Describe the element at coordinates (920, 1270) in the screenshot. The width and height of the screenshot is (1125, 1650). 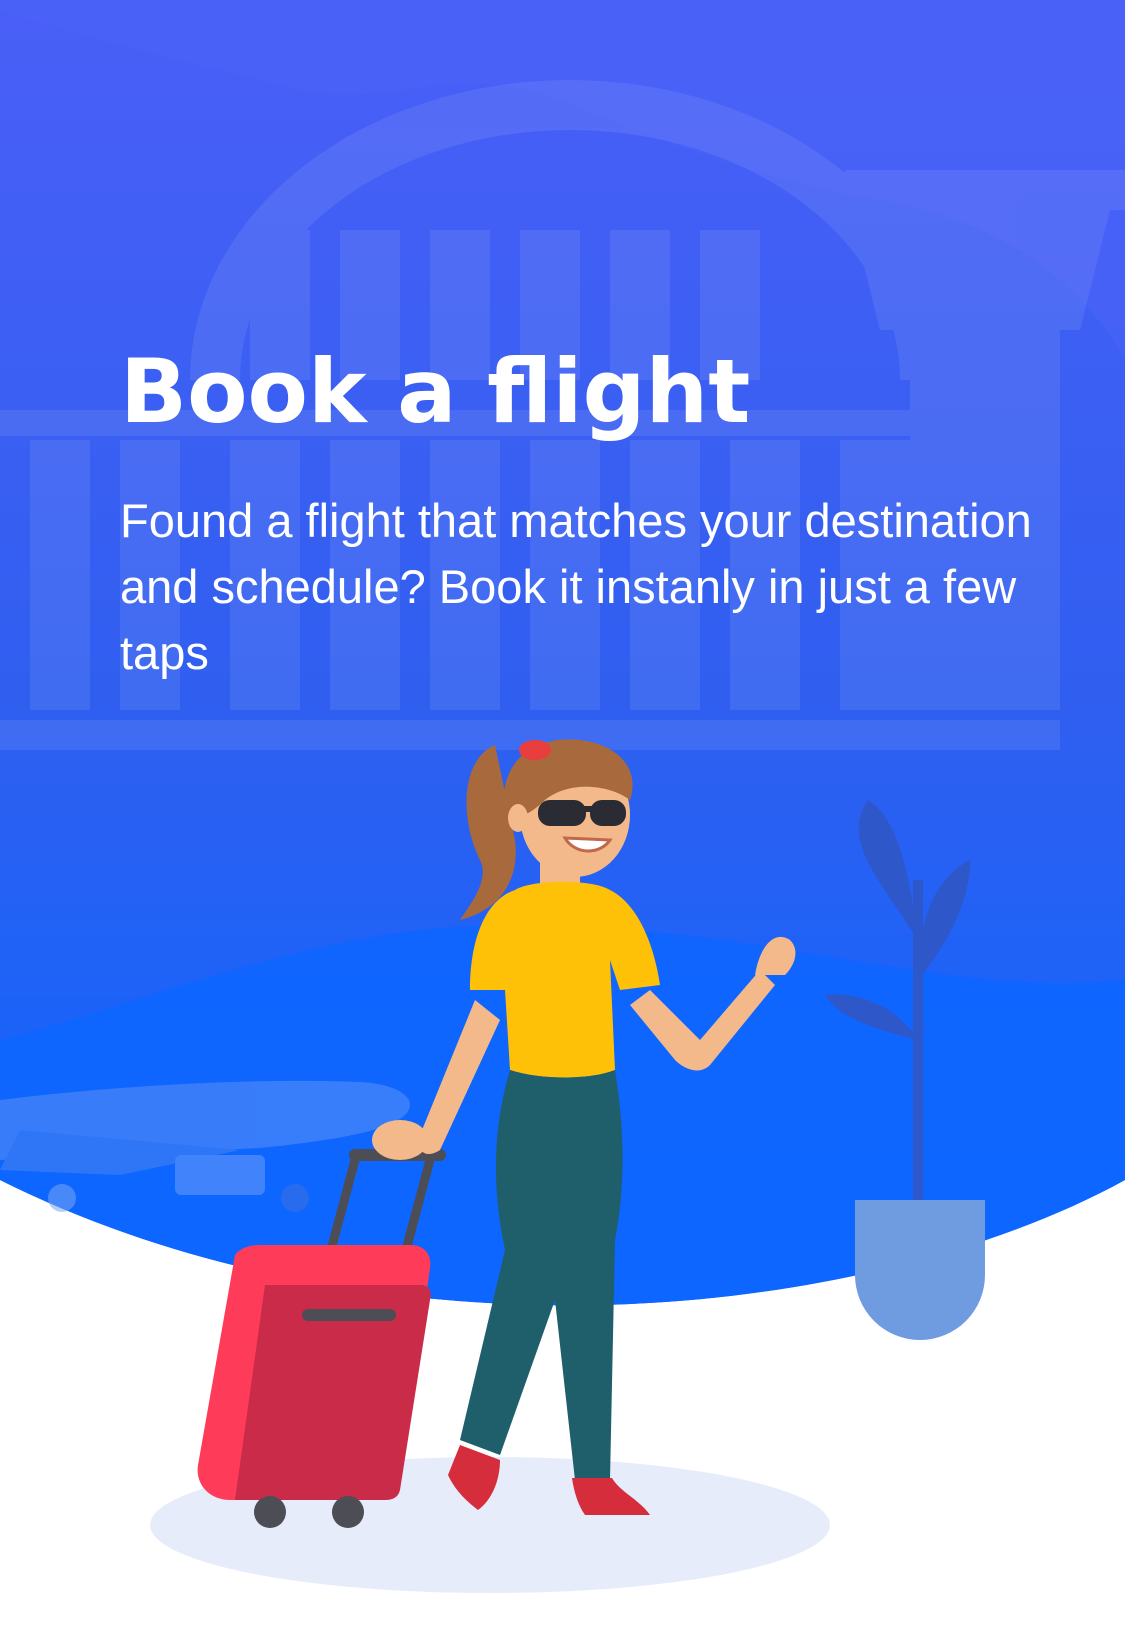
I see `plant-pot` at that location.